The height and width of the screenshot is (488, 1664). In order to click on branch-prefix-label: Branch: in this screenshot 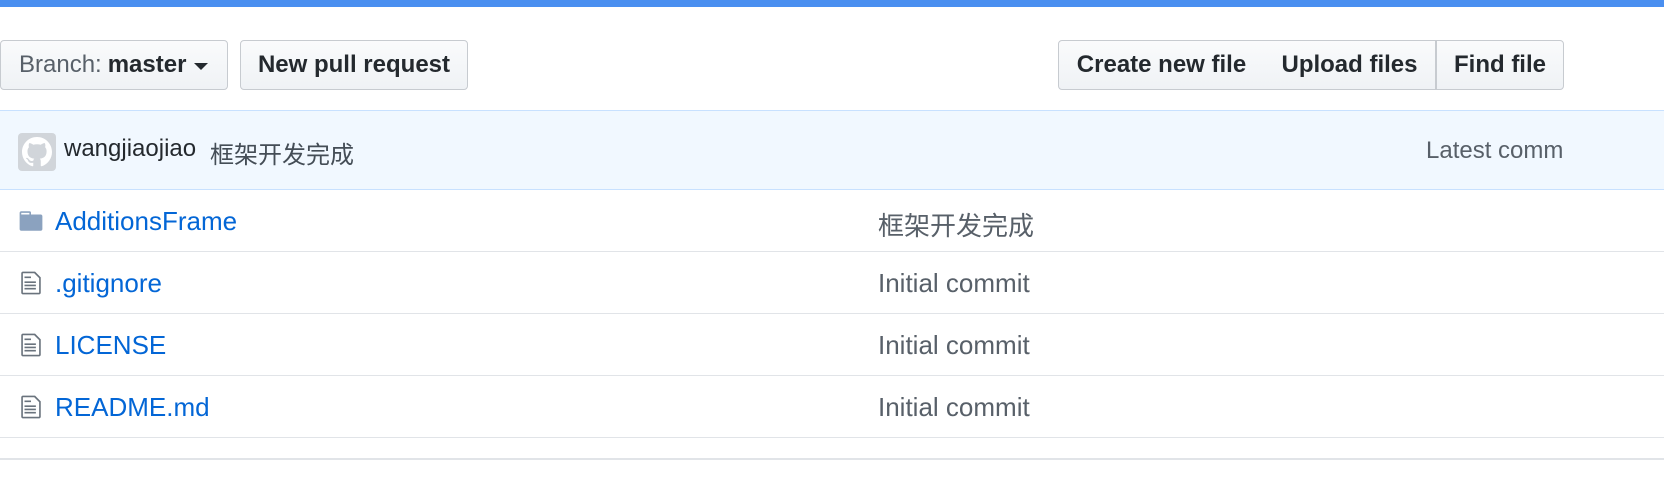, I will do `click(60, 64)`.